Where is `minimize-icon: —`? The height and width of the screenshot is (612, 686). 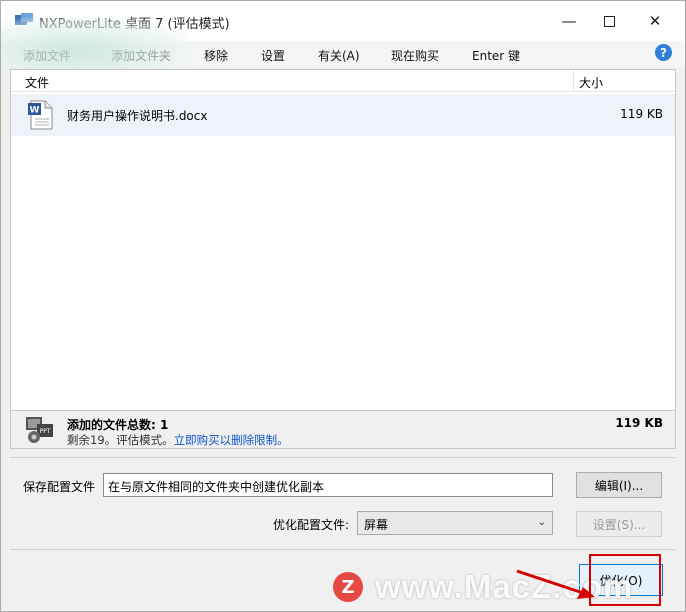
minimize-icon: — is located at coordinates (569, 21).